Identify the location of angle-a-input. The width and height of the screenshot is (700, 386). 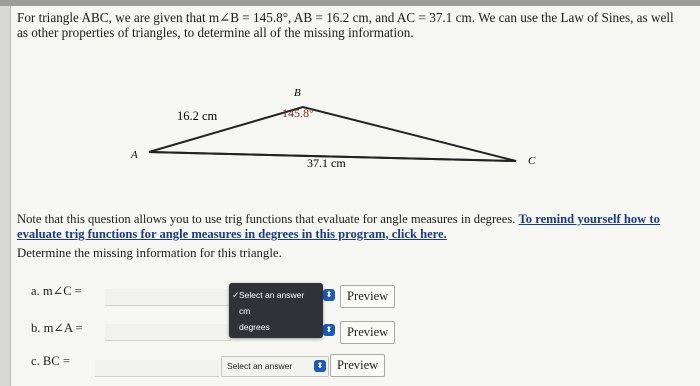
(168, 332).